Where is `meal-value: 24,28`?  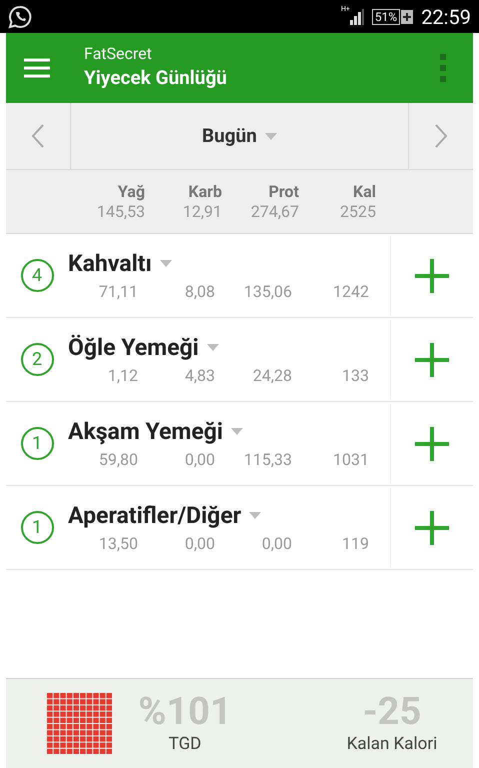 meal-value: 24,28 is located at coordinates (272, 375).